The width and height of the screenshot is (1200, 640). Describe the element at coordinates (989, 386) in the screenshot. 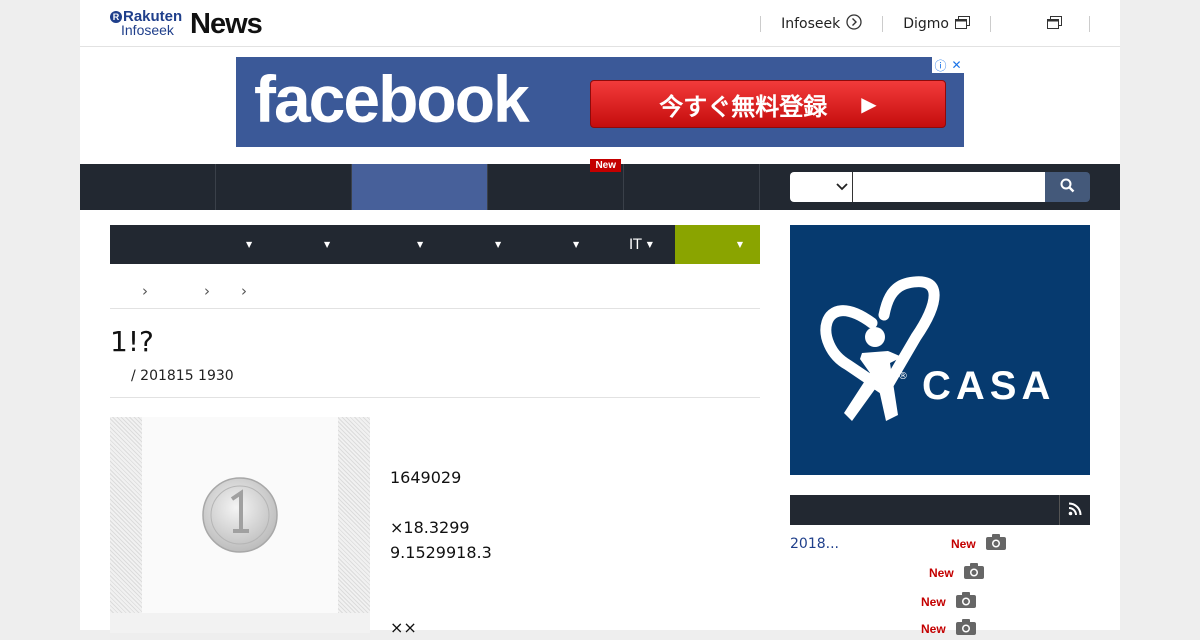

I see `casa-word: CASA` at that location.